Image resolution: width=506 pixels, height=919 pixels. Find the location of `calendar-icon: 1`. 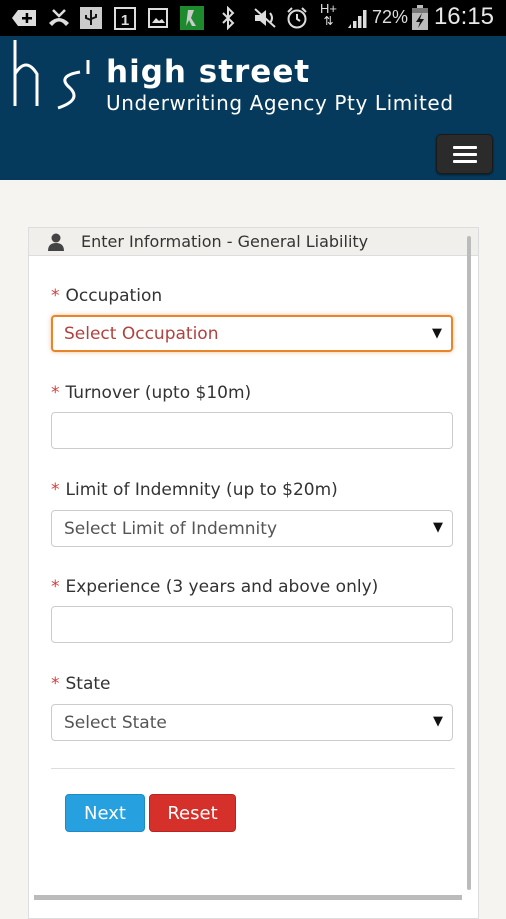

calendar-icon: 1 is located at coordinates (125, 18).